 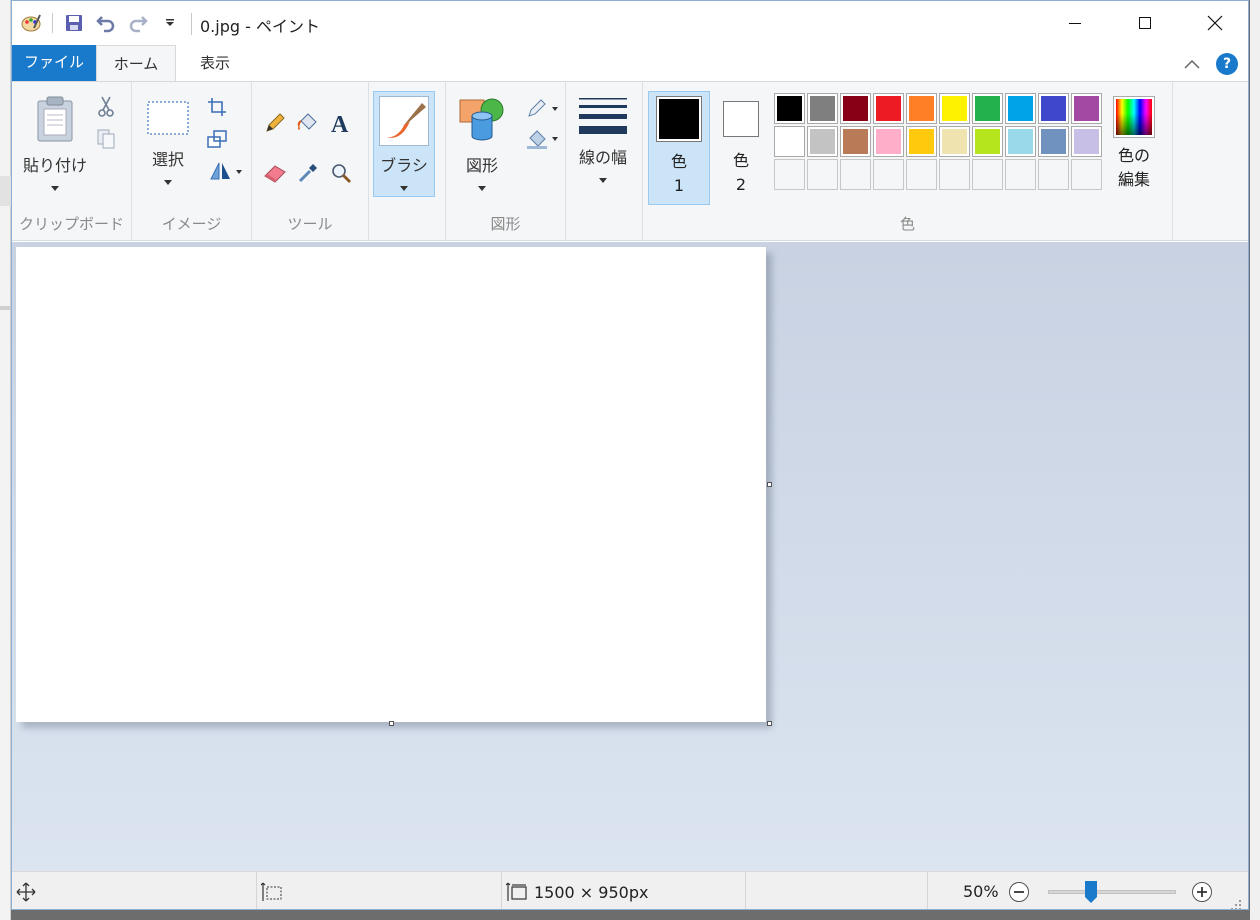 What do you see at coordinates (1091, 892) in the screenshot?
I see `zoom-slider-thumb` at bounding box center [1091, 892].